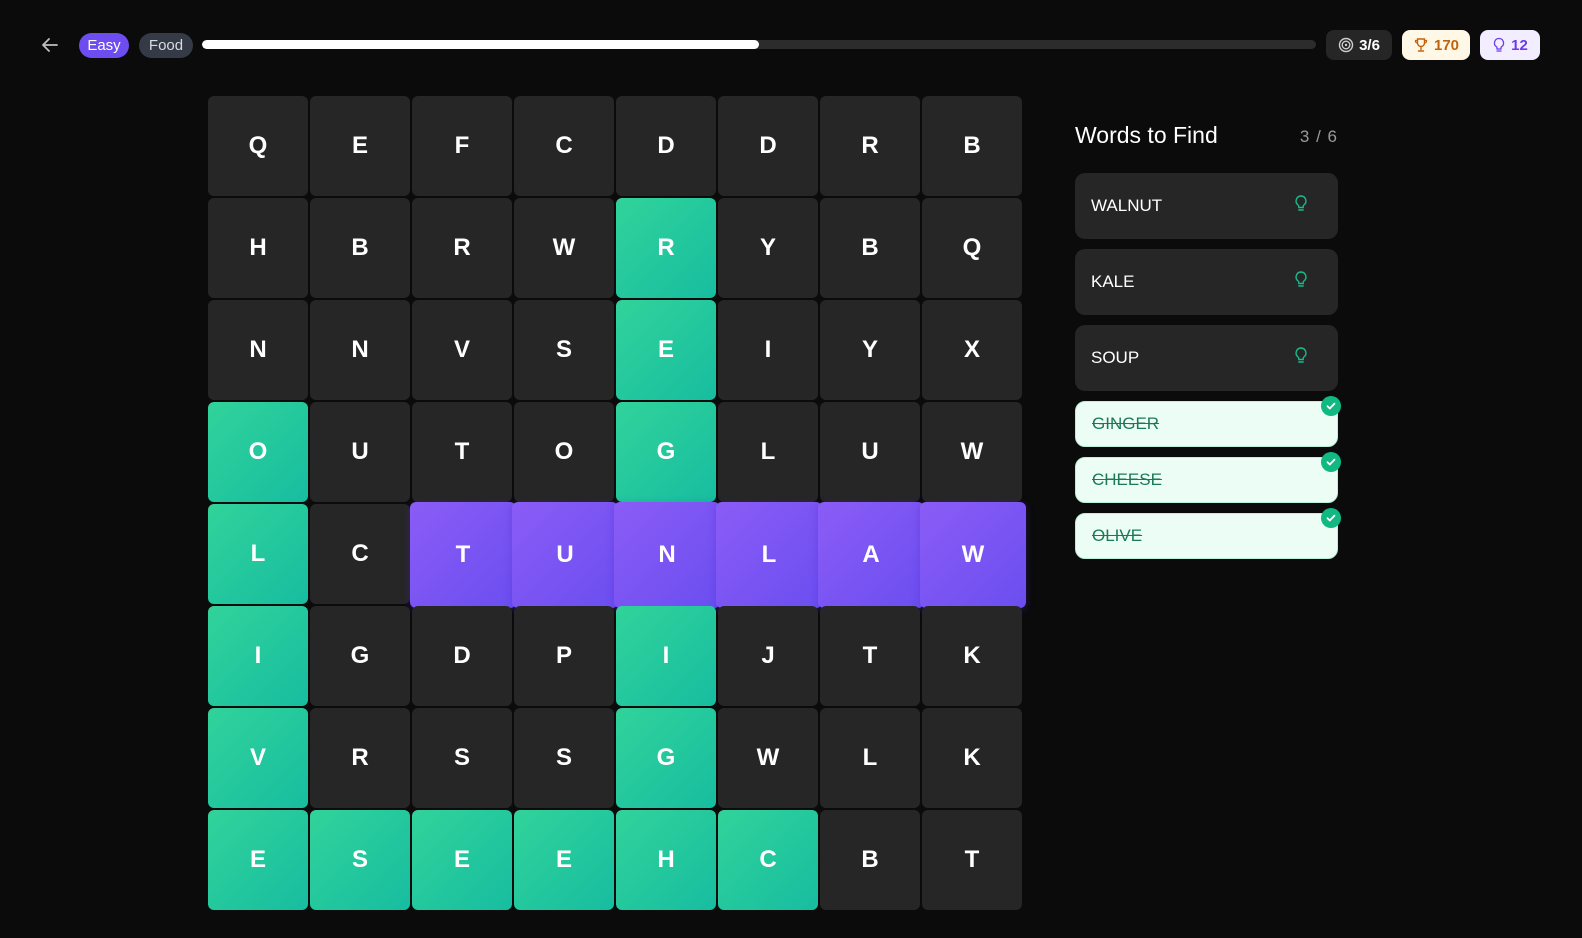 This screenshot has height=938, width=1582. I want to click on category-badge: Food, so click(166, 45).